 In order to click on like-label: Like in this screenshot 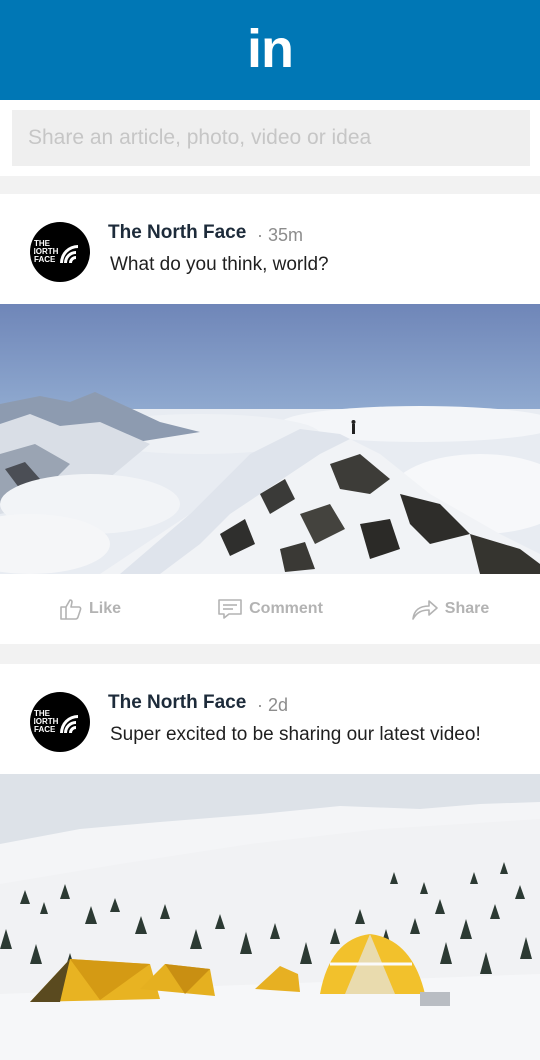, I will do `click(104, 608)`.